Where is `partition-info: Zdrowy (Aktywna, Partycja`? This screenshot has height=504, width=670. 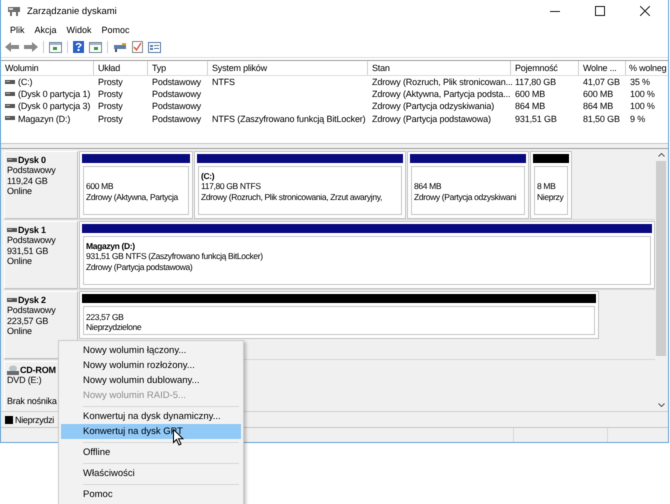 partition-info: Zdrowy (Aktywna, Partycja is located at coordinates (133, 197).